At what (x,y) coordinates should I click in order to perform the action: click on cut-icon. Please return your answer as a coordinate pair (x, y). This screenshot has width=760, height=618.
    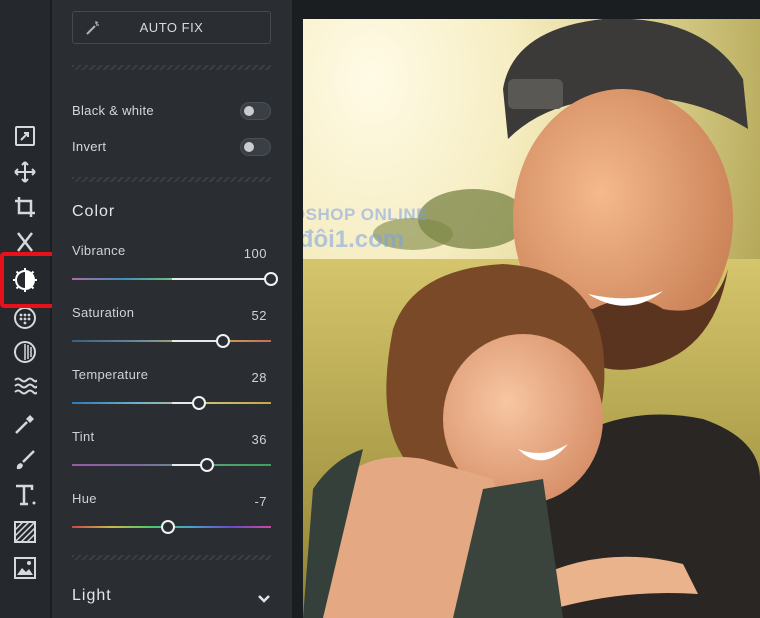
    Looking at the image, I should click on (25, 242).